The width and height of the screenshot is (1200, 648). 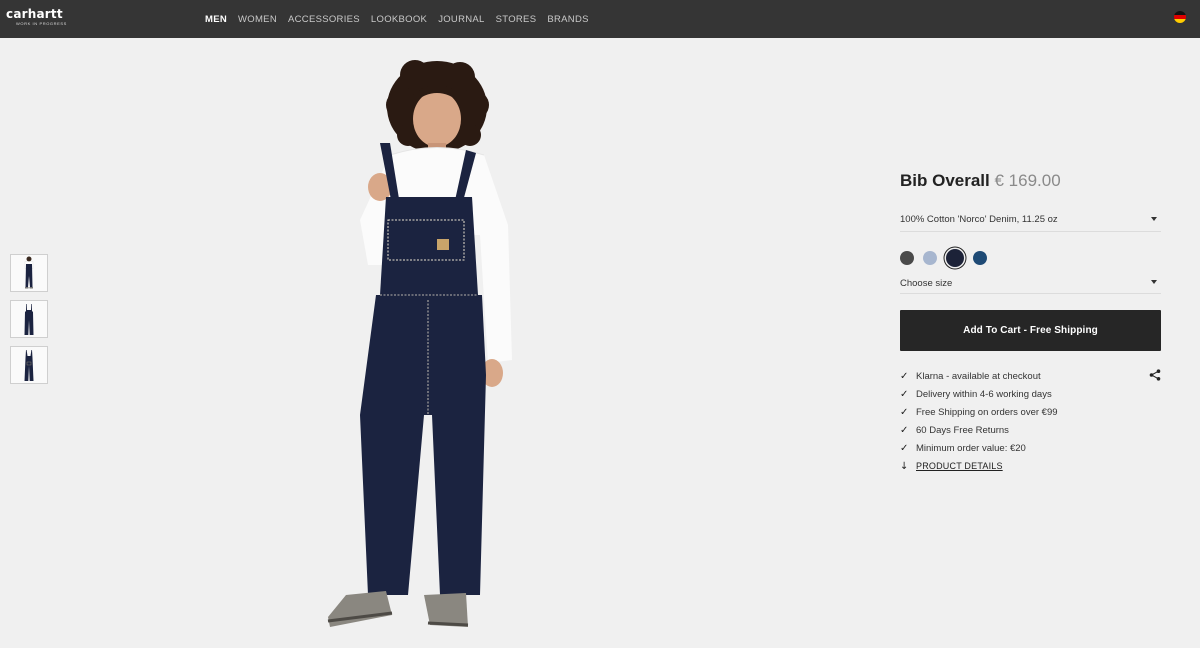 What do you see at coordinates (907, 258) in the screenshot?
I see `color-swatch-grey` at bounding box center [907, 258].